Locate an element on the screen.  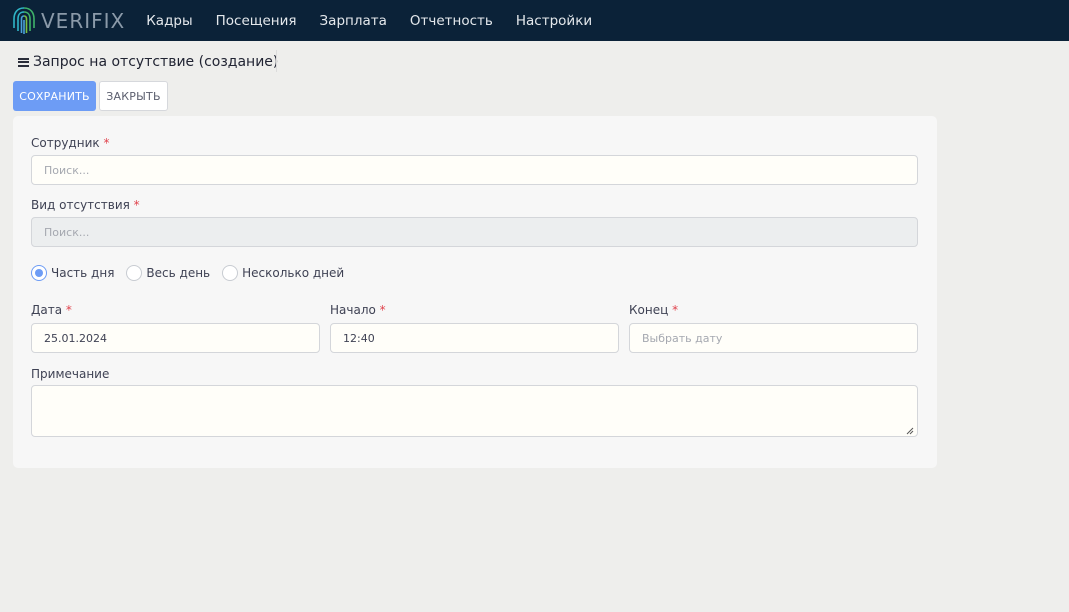
start-time-input: 12:40 is located at coordinates (474, 338).